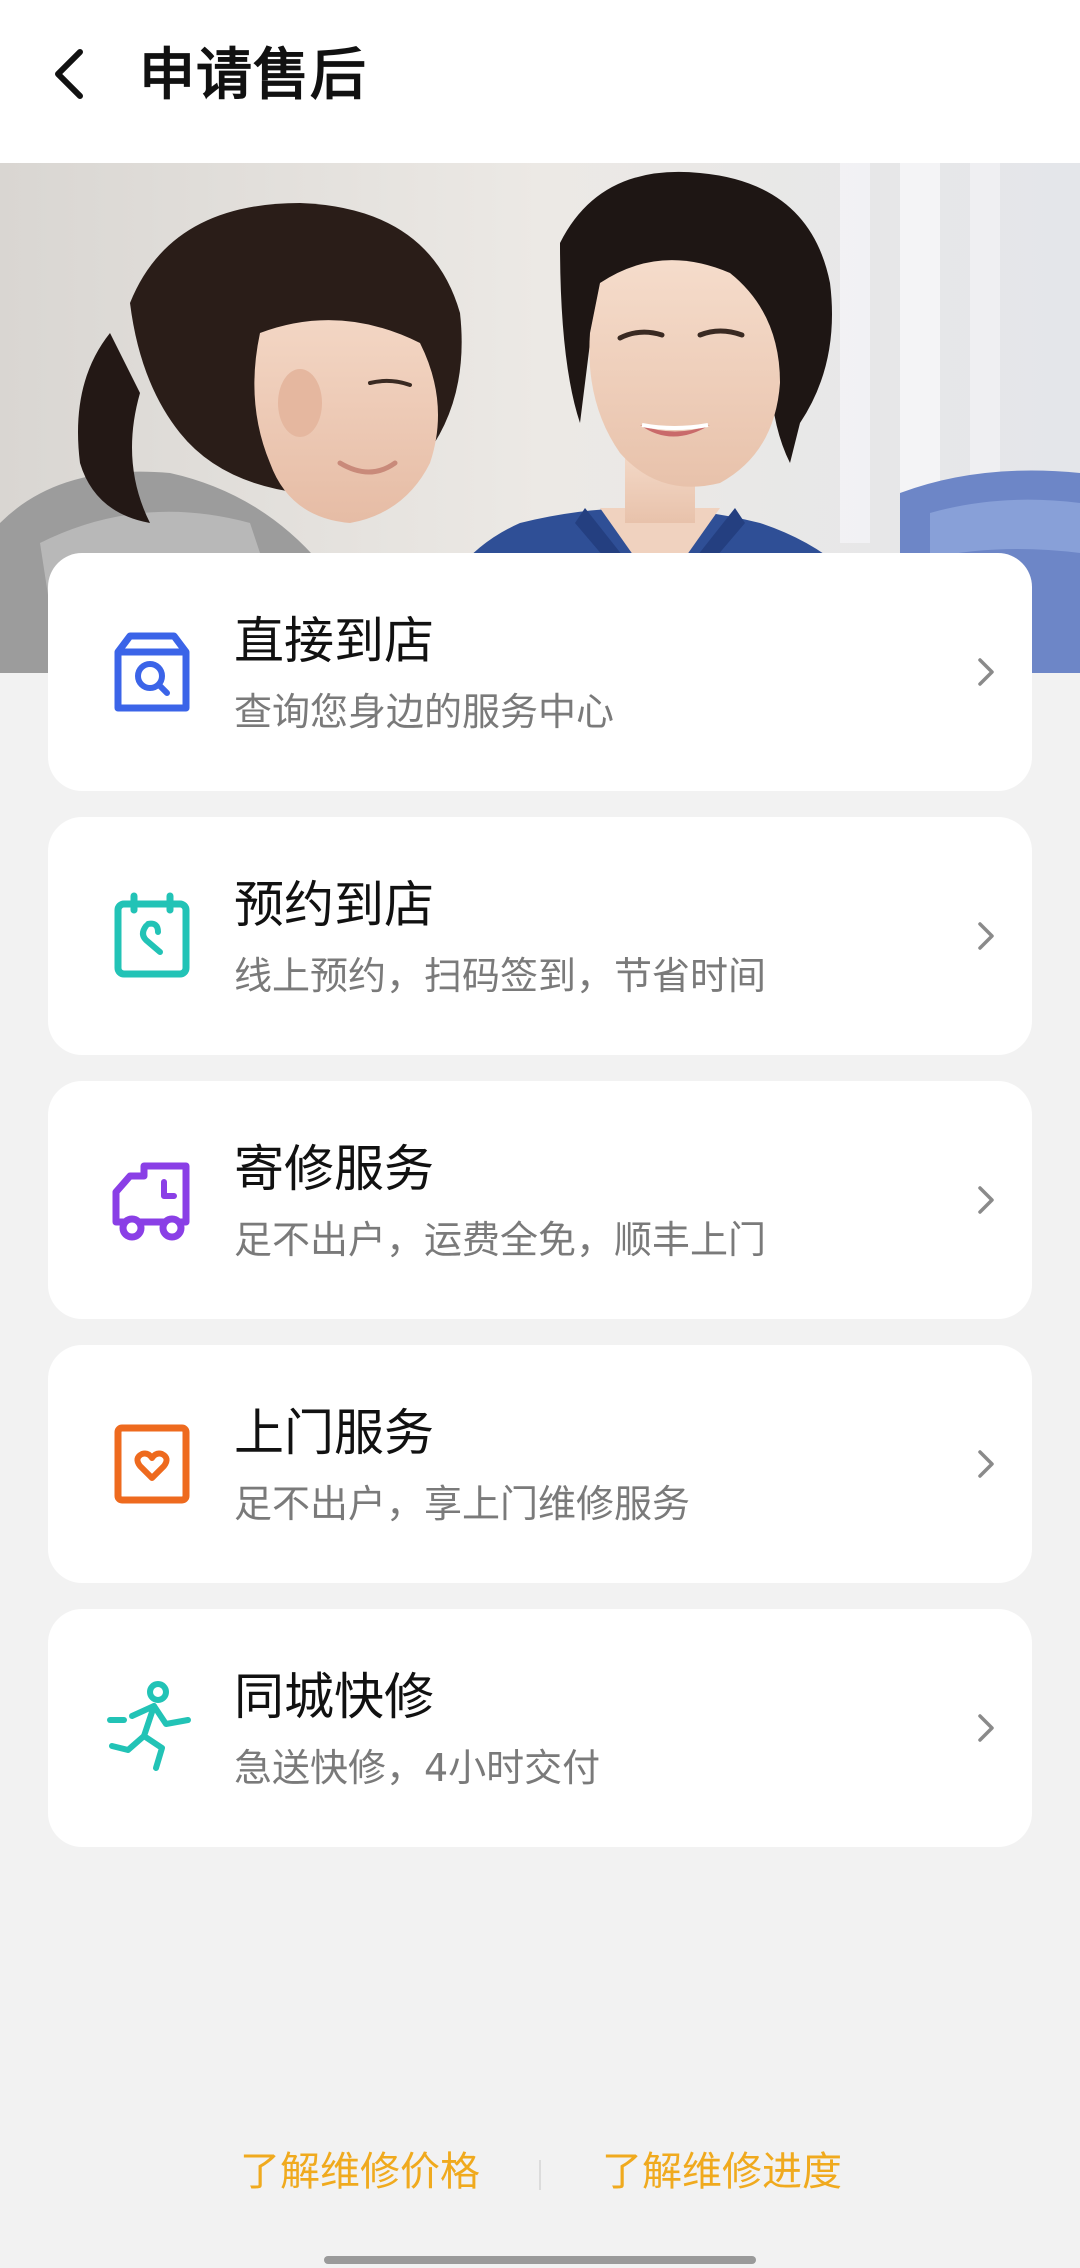 The width and height of the screenshot is (1080, 2268). I want to click on card-title: 上门服务, so click(334, 1433).